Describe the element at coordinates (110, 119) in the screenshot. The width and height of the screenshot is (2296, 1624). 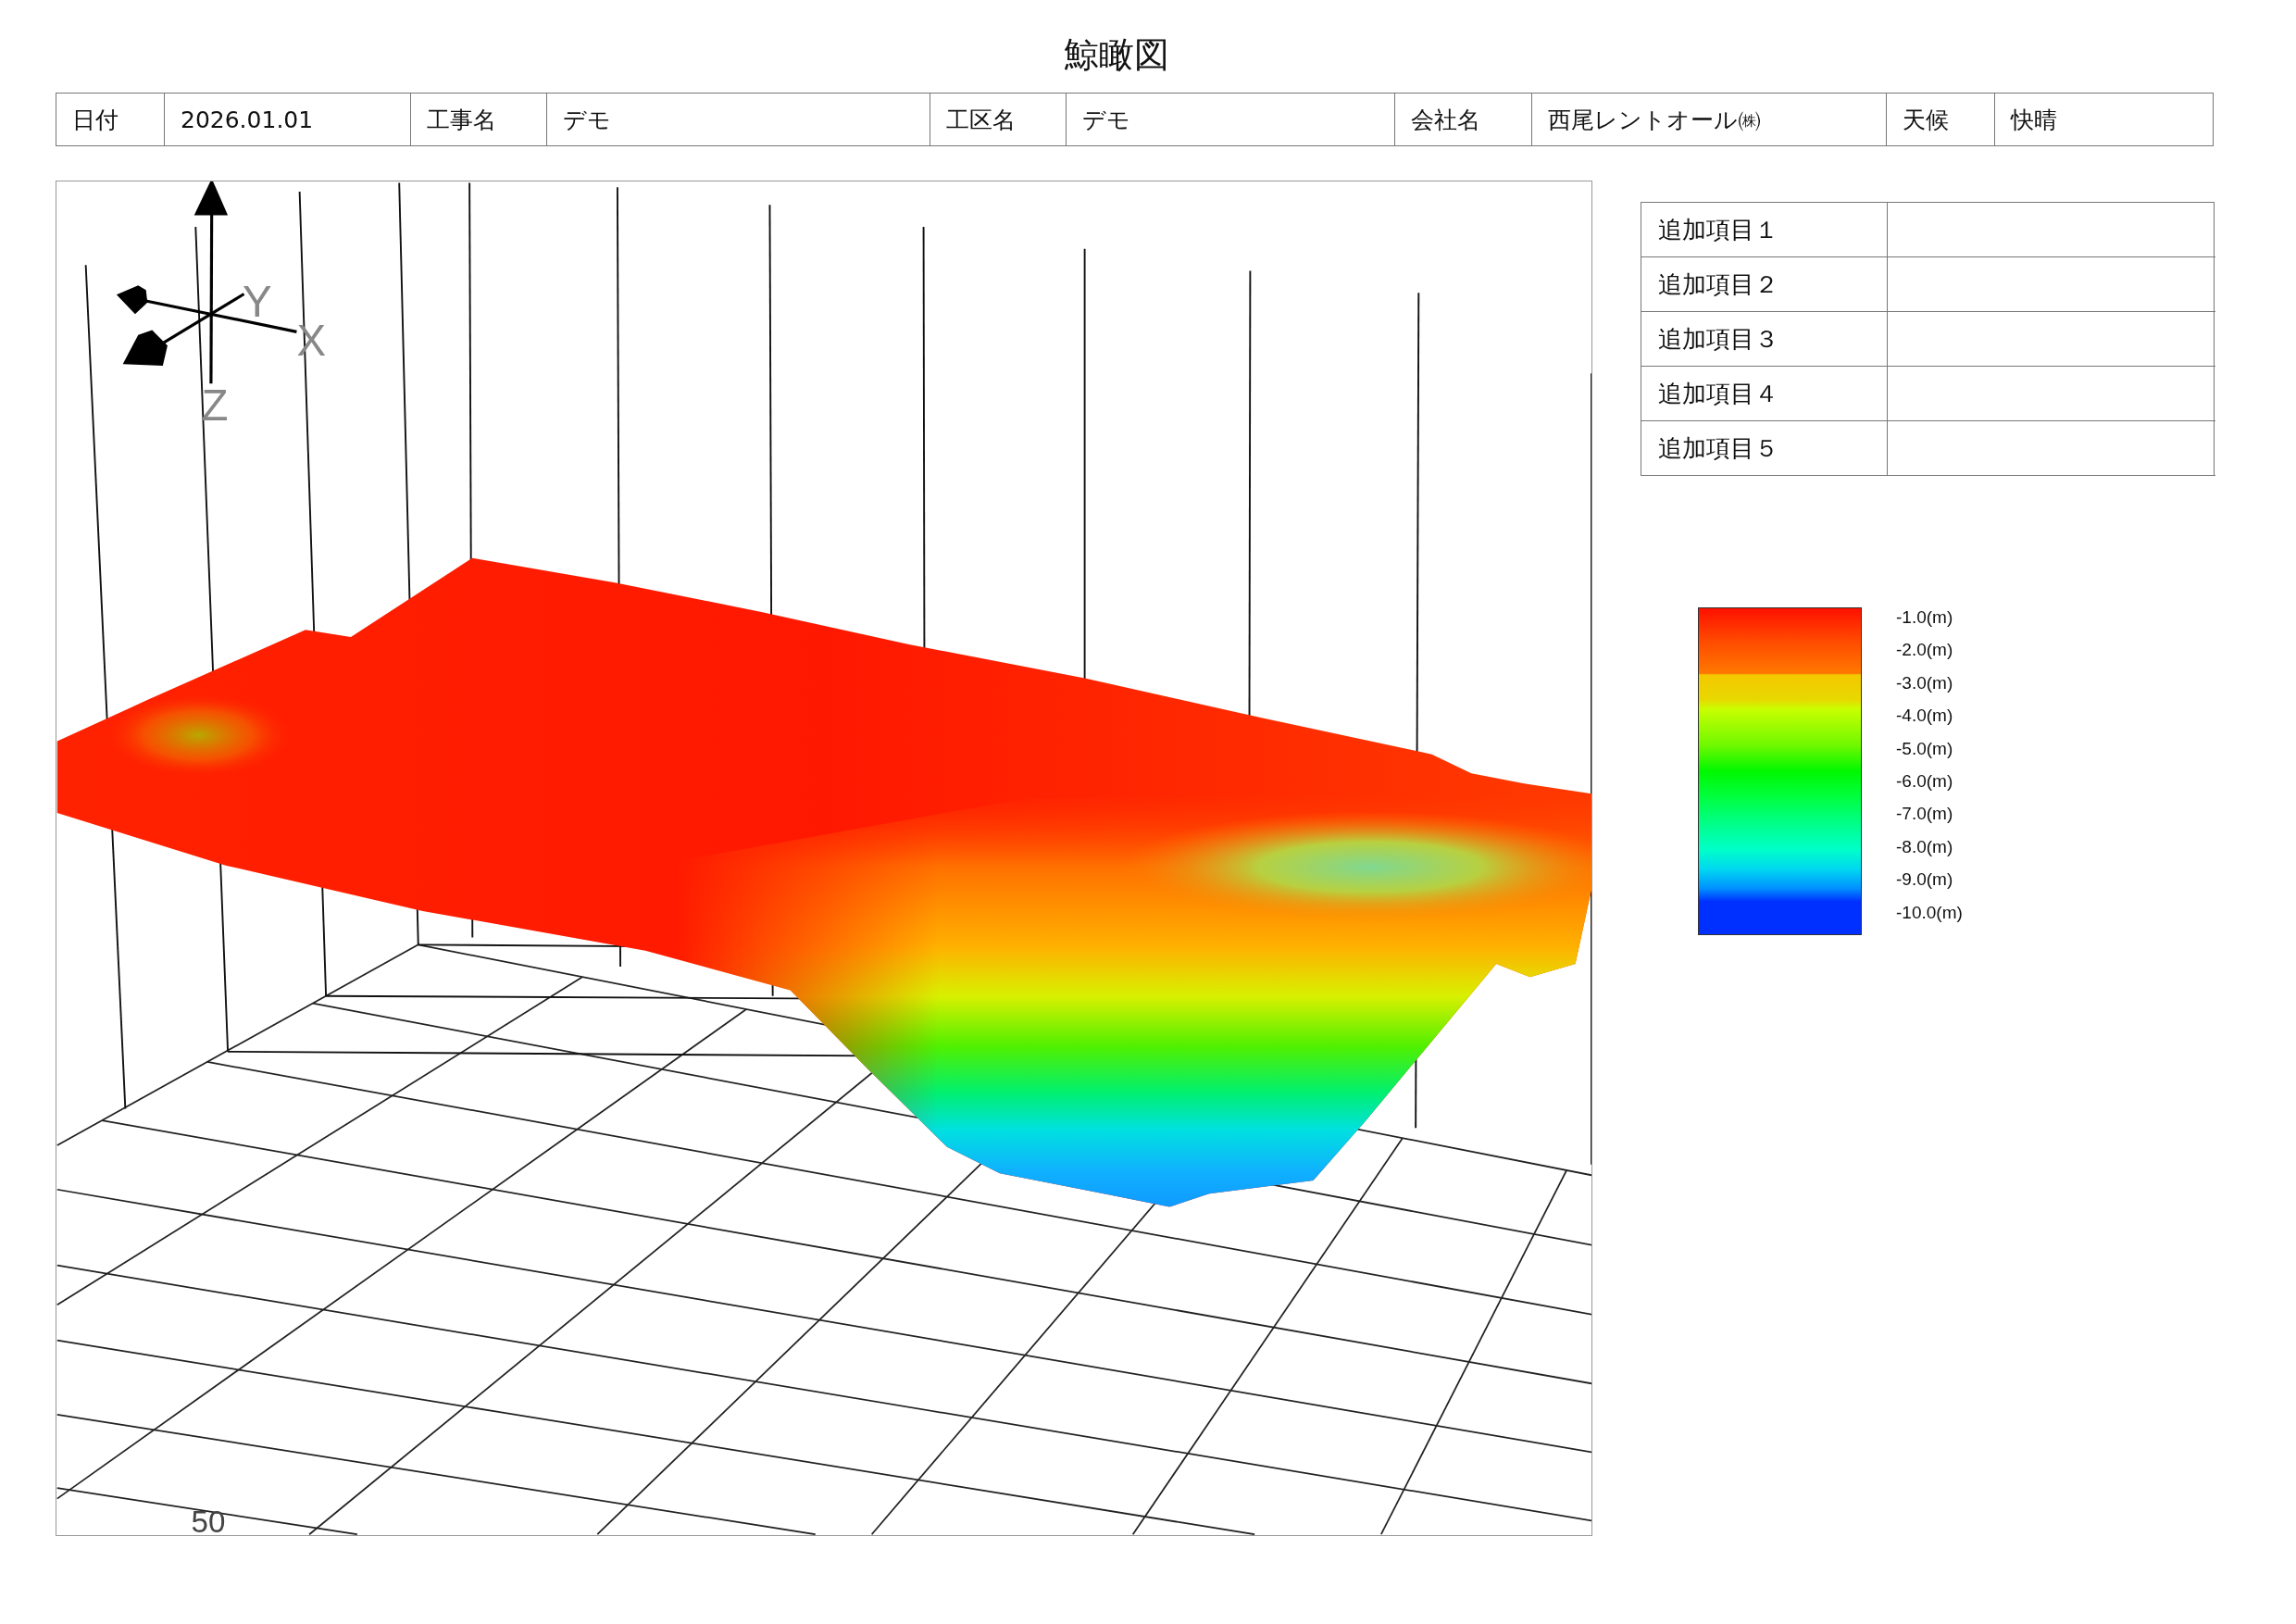
I see `field-label: 日付` at that location.